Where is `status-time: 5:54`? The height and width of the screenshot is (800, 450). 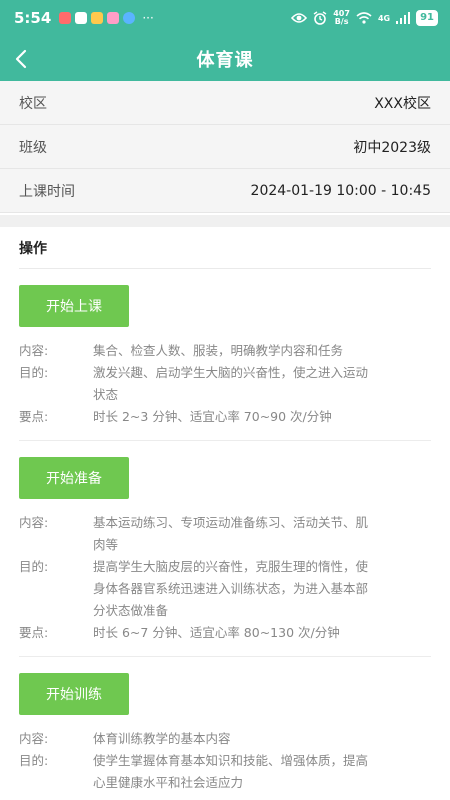 status-time: 5:54 is located at coordinates (33, 18).